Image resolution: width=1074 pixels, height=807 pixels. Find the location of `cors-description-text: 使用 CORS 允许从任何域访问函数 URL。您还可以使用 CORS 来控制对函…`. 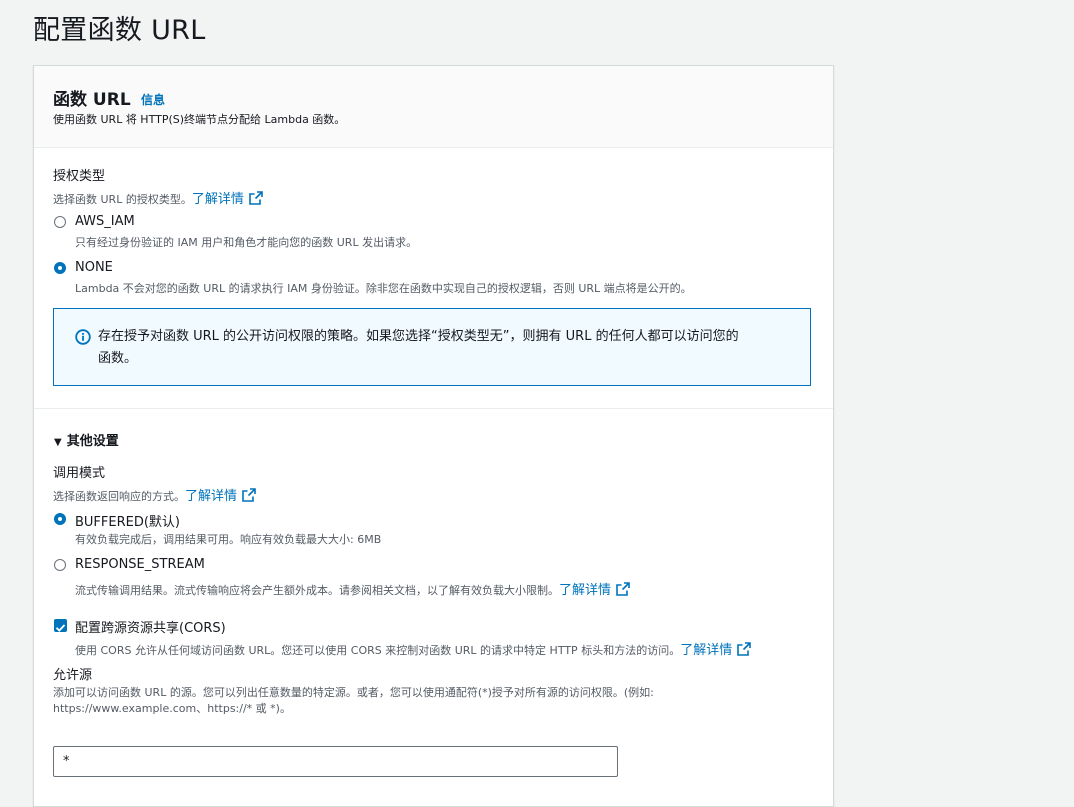

cors-description-text: 使用 CORS 允许从任何域访问函数 URL。您还可以使用 CORS 来控制对函… is located at coordinates (378, 650).